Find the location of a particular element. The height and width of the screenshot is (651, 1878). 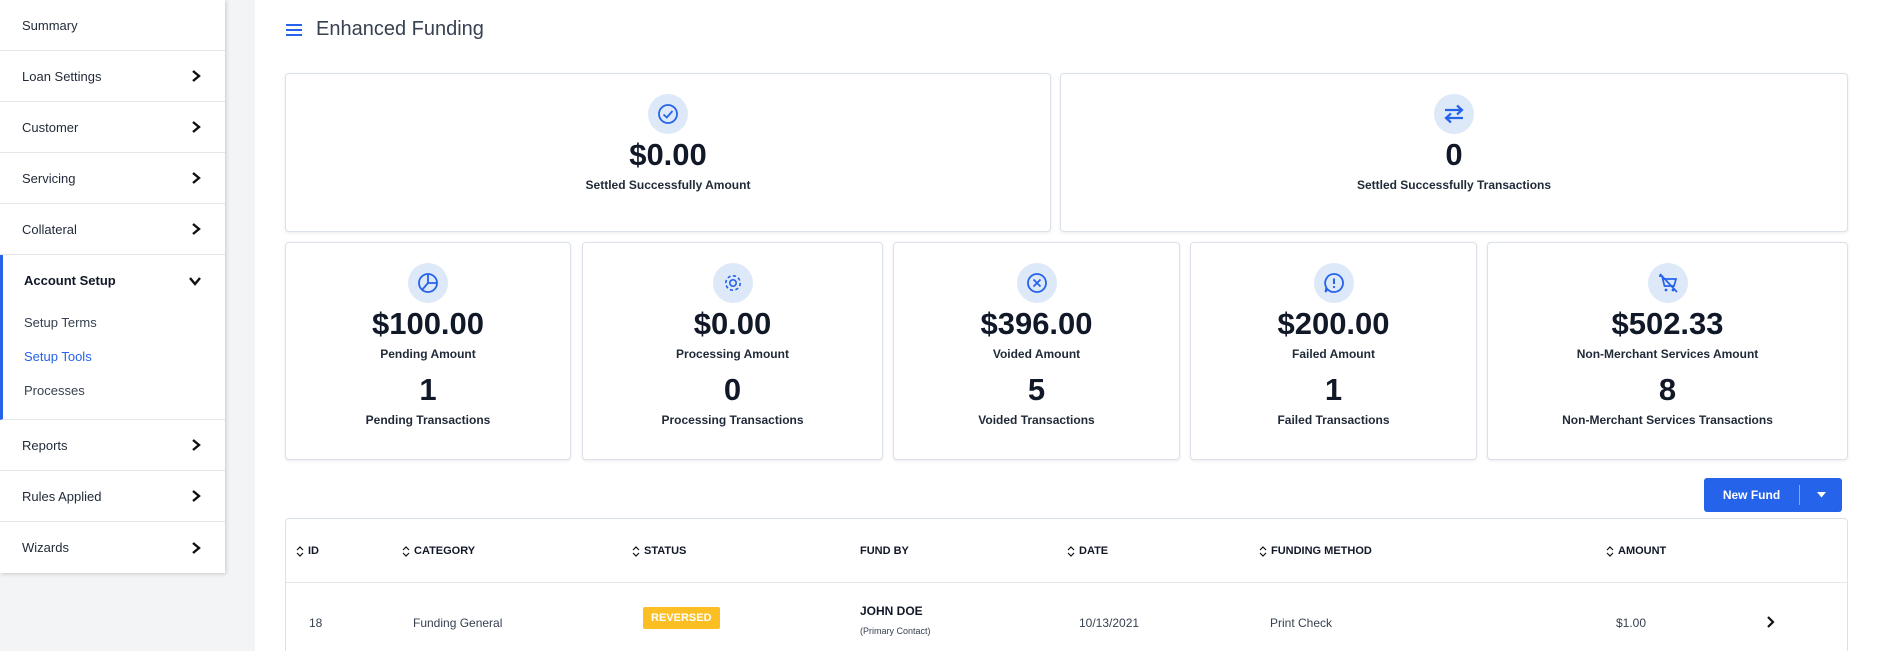

column-header-date: DATE is located at coordinates (1087, 551).